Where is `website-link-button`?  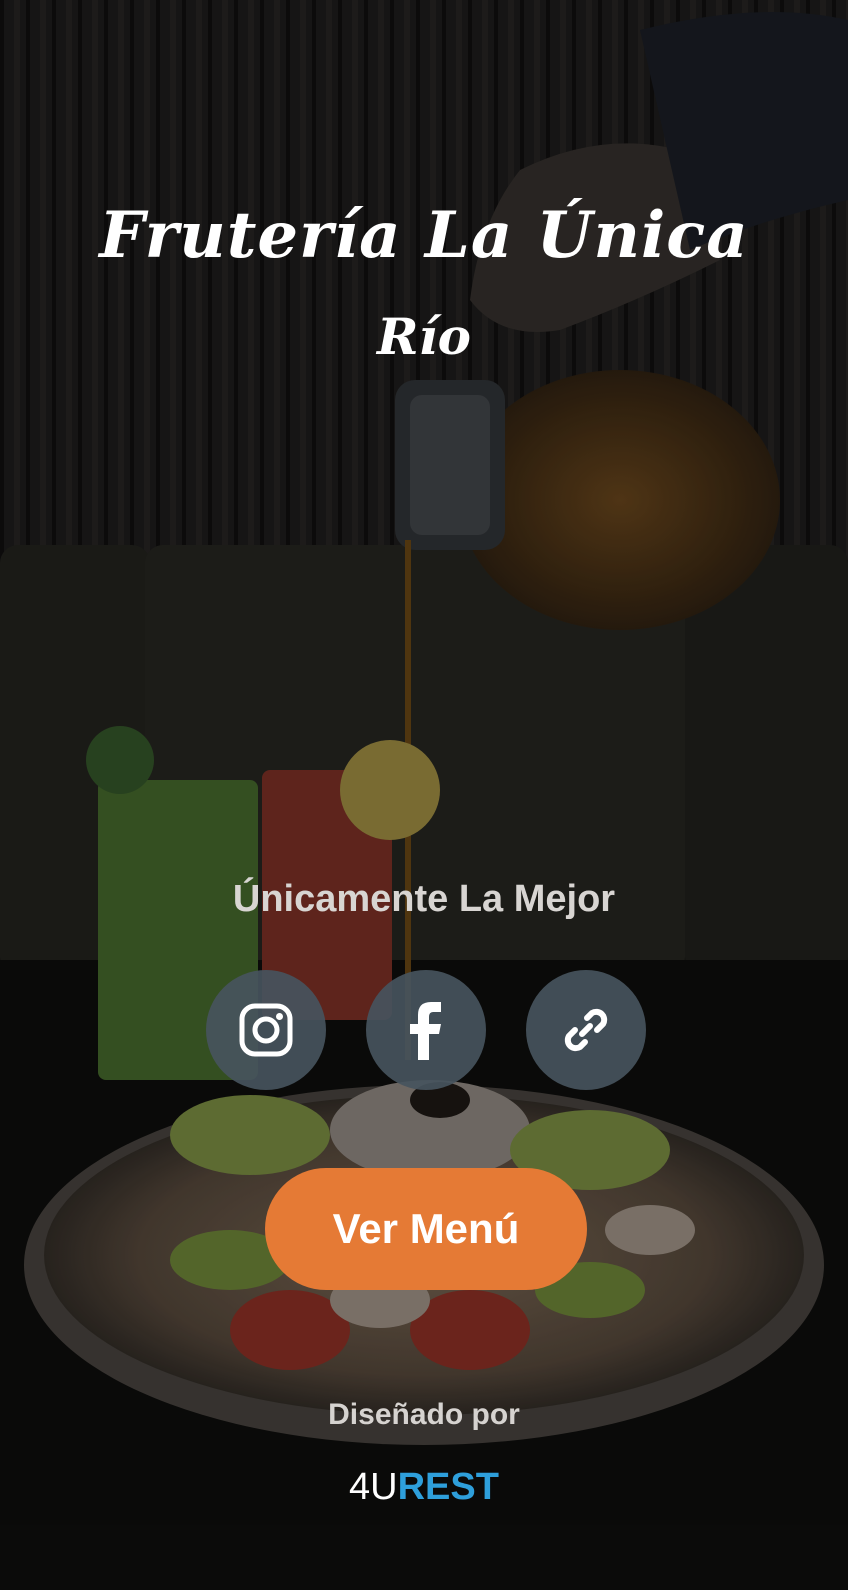
website-link-button is located at coordinates (586, 1030).